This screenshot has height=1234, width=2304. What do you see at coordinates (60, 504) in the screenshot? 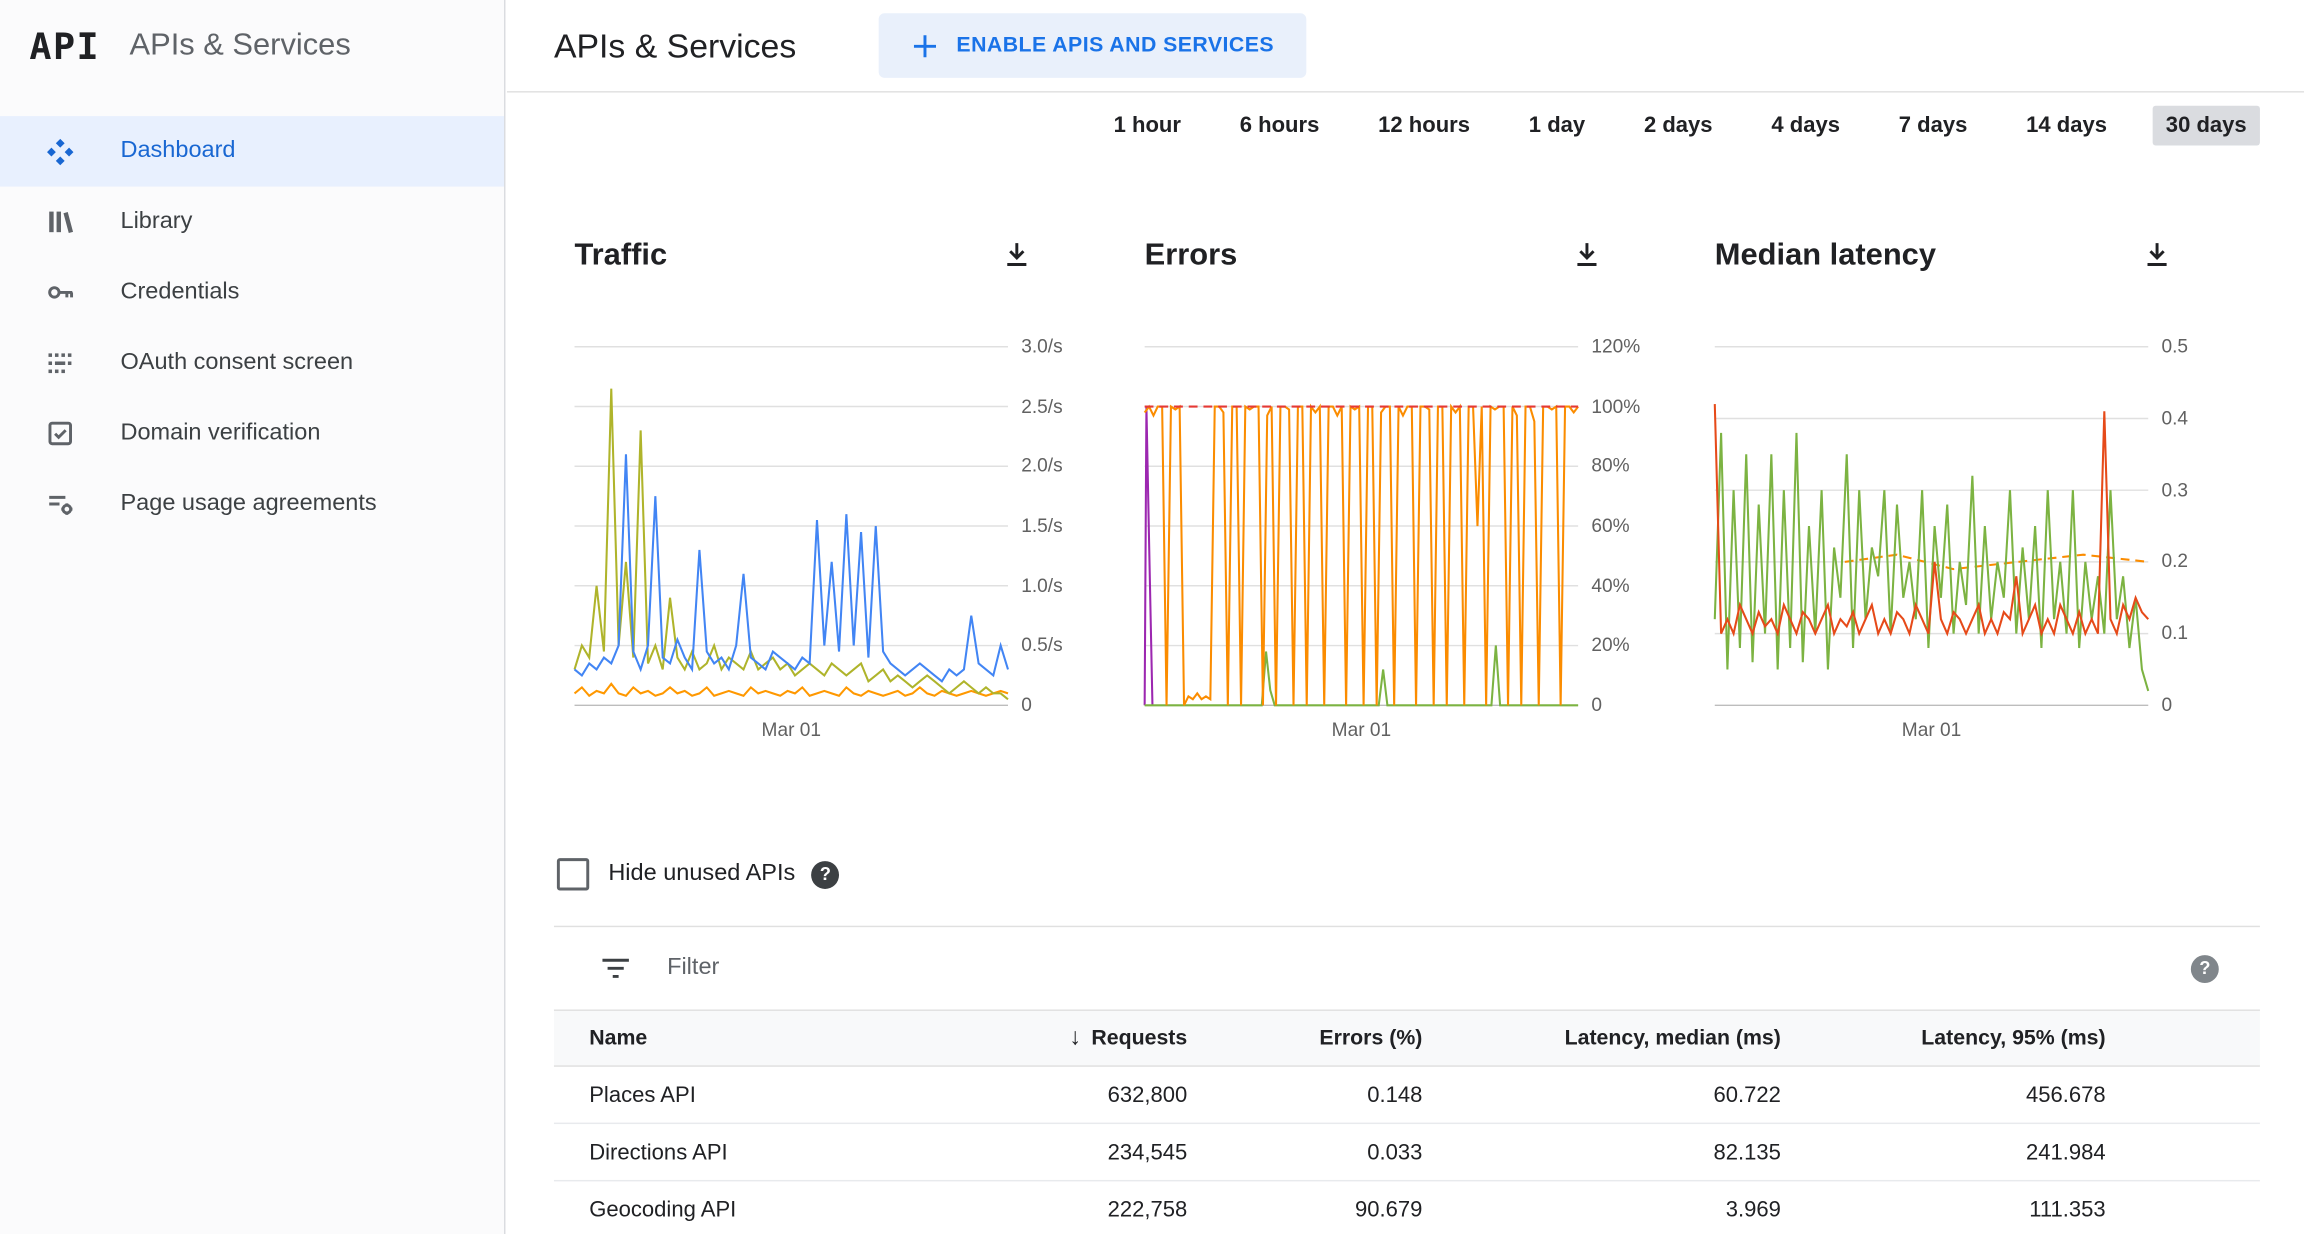
I see `page-usage-agreements-icon` at bounding box center [60, 504].